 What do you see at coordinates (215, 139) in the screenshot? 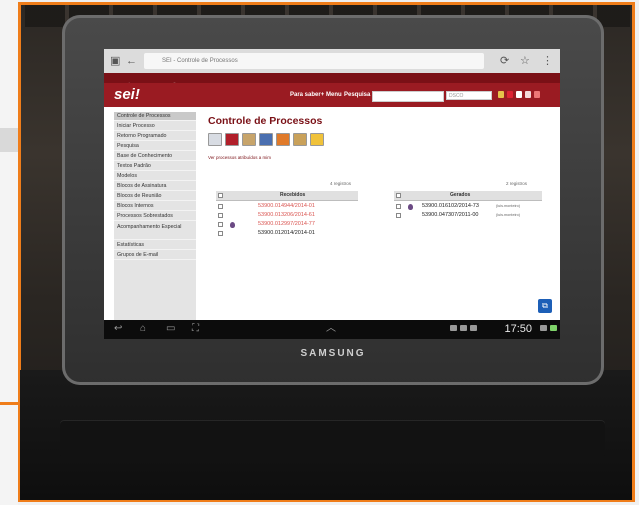
I see `print-icon` at bounding box center [215, 139].